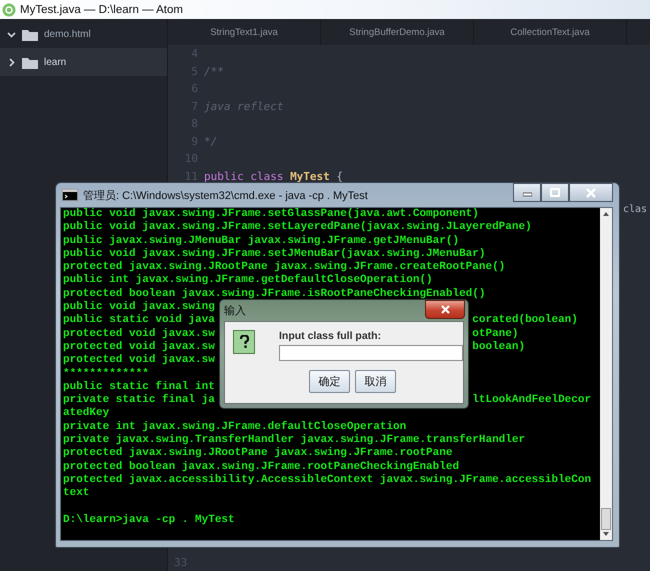 The image size is (650, 571). I want to click on console-line: protected boolean javax.swing.JFrame.rootPaneCheckingEnabled, so click(261, 466).